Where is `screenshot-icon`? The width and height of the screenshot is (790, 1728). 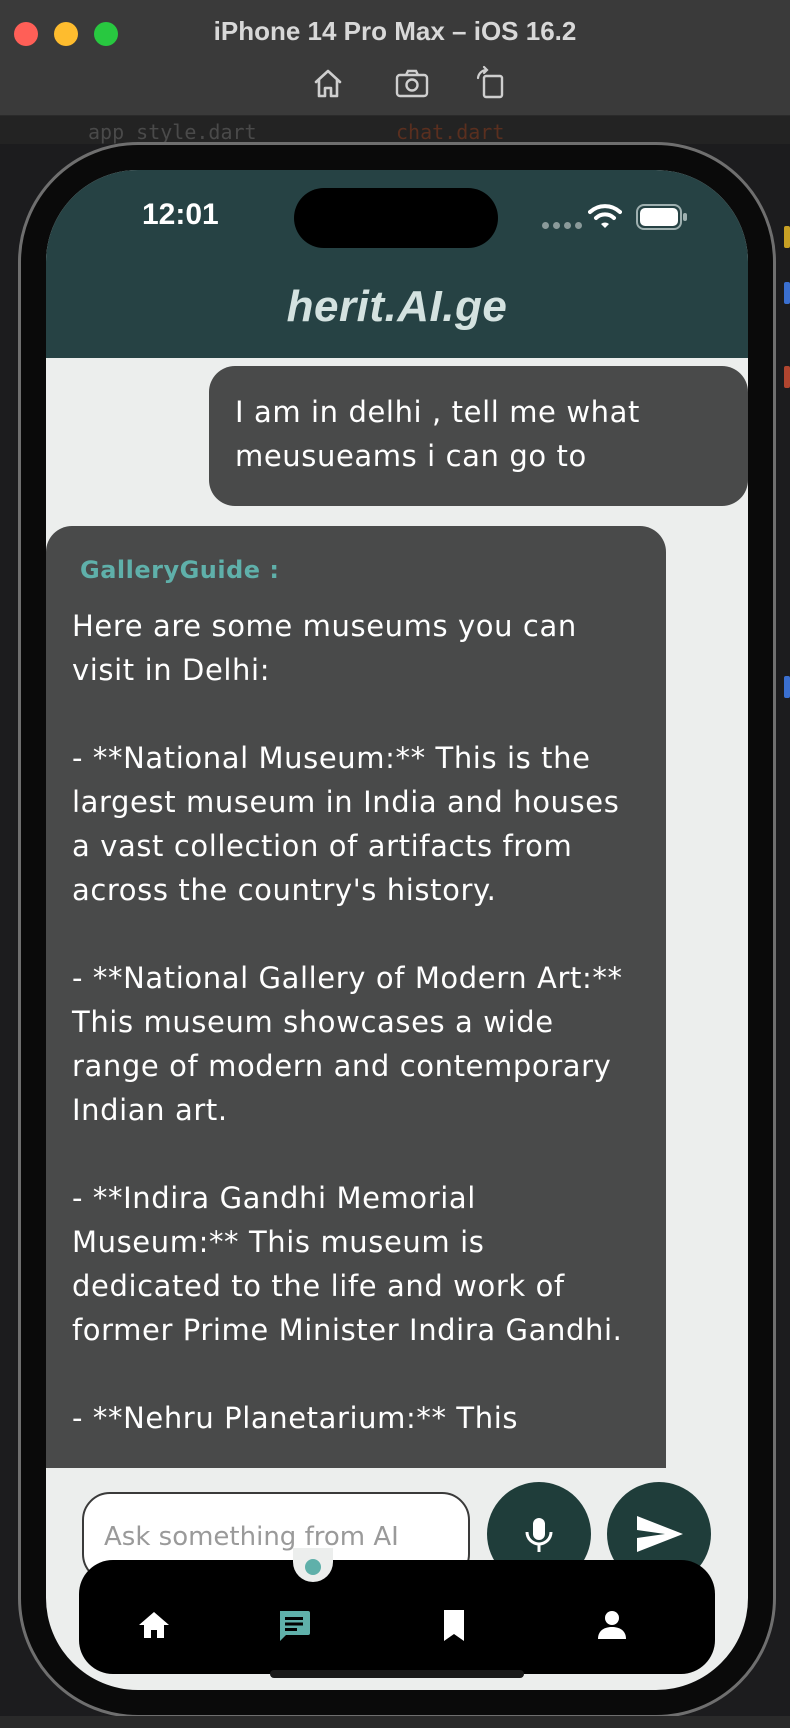 screenshot-icon is located at coordinates (412, 83).